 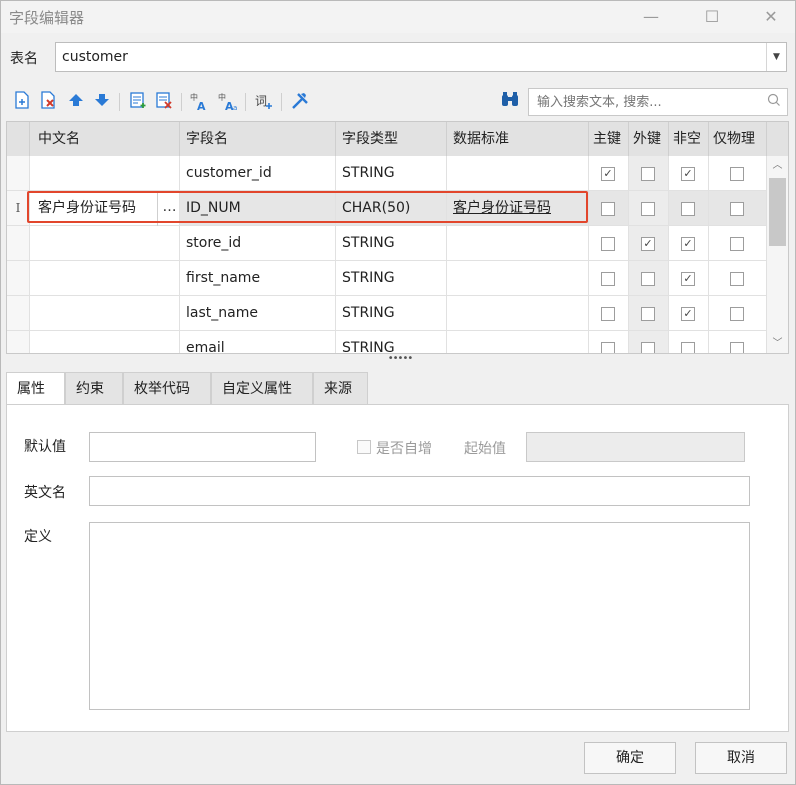 I want to click on chevron-down-icon: ▼, so click(x=776, y=57).